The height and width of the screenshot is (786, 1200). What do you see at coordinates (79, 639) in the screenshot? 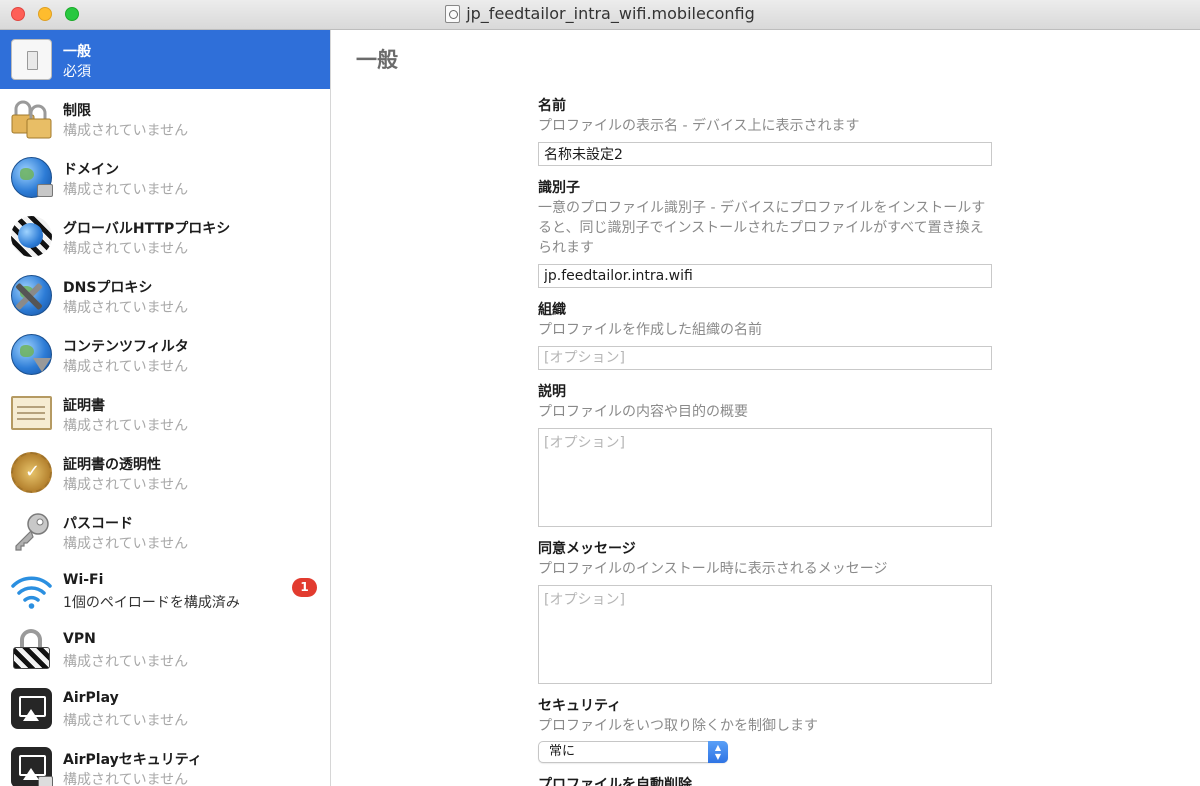
I see `sidebar-item-title: VPN` at bounding box center [79, 639].